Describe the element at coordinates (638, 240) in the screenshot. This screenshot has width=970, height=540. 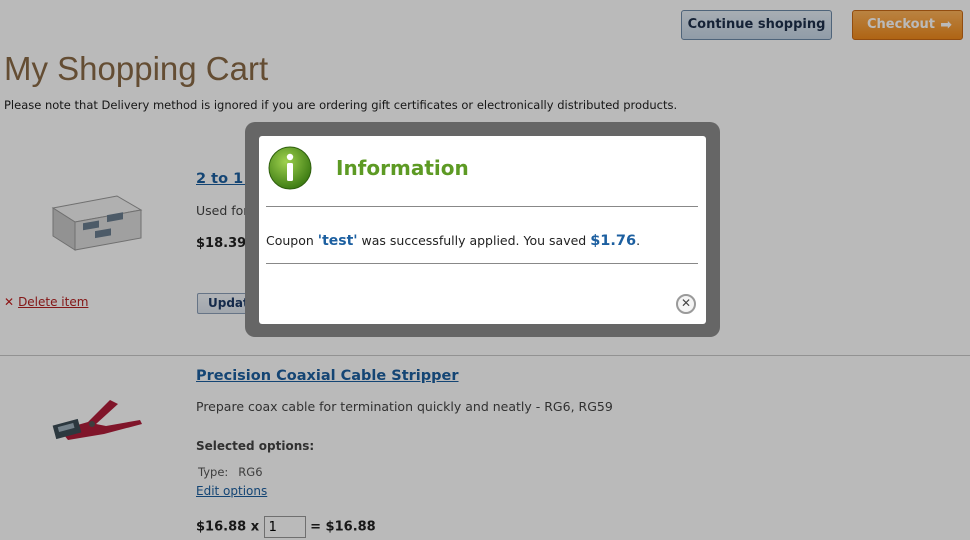
I see `msg-suffix: .` at that location.